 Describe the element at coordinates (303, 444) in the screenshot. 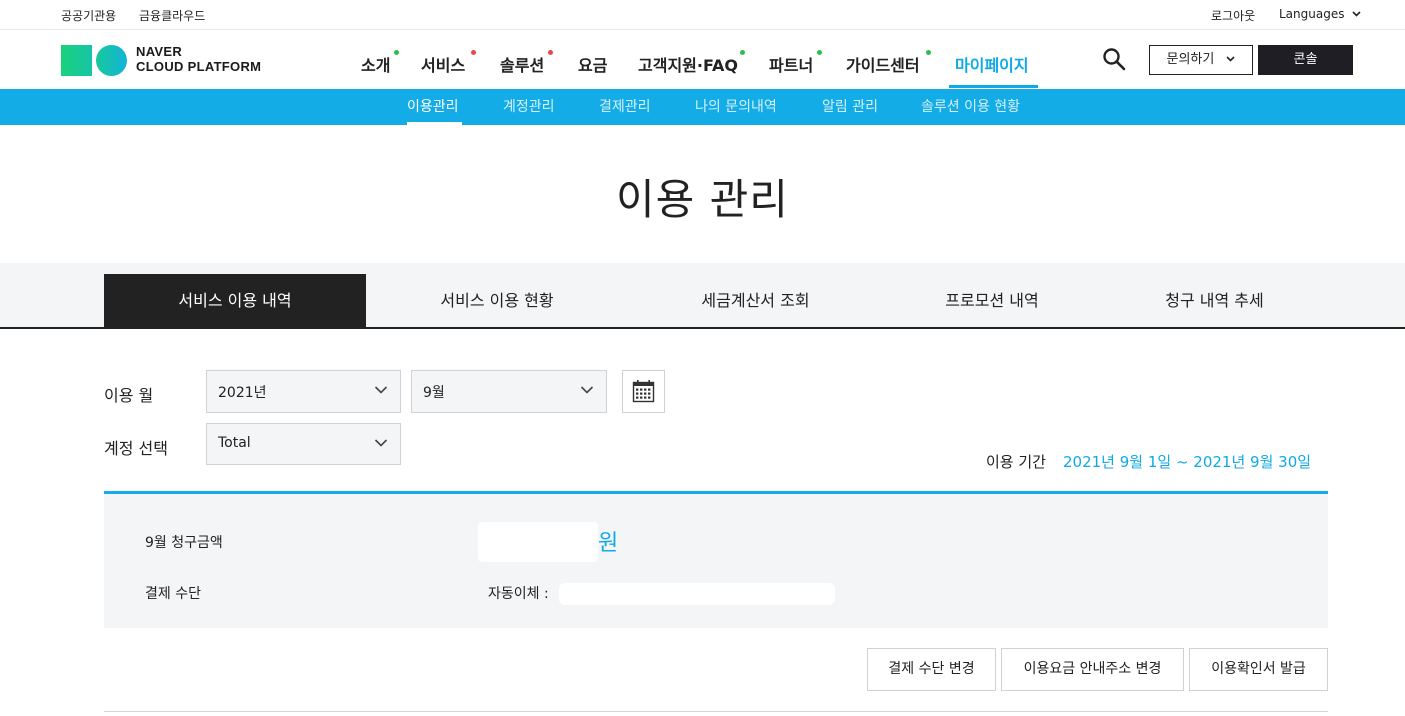

I see `account-select: Total` at that location.